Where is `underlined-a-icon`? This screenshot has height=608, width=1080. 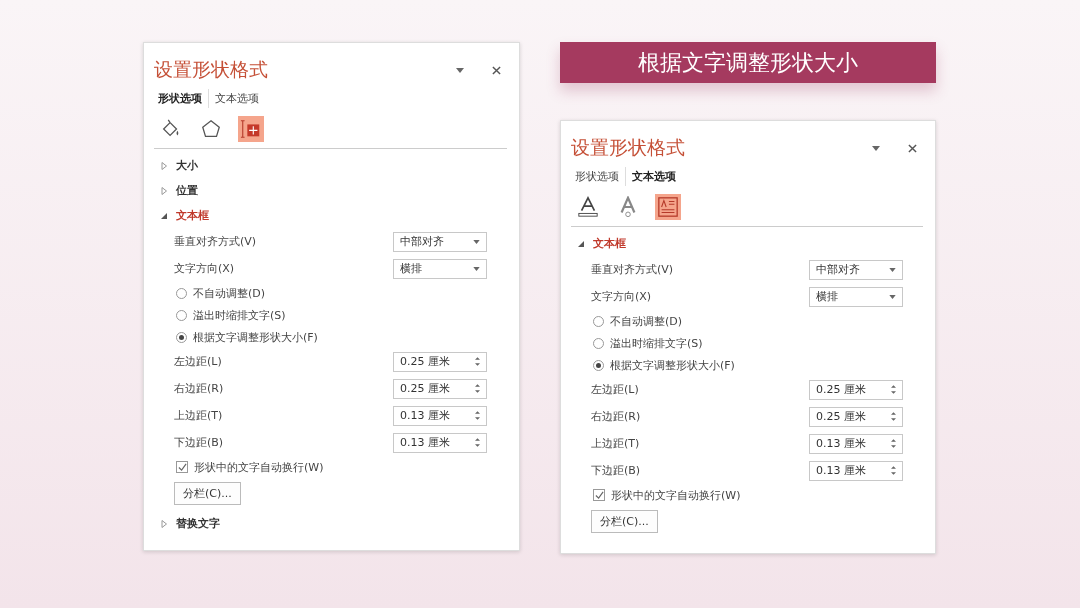
underlined-a-icon is located at coordinates (588, 207).